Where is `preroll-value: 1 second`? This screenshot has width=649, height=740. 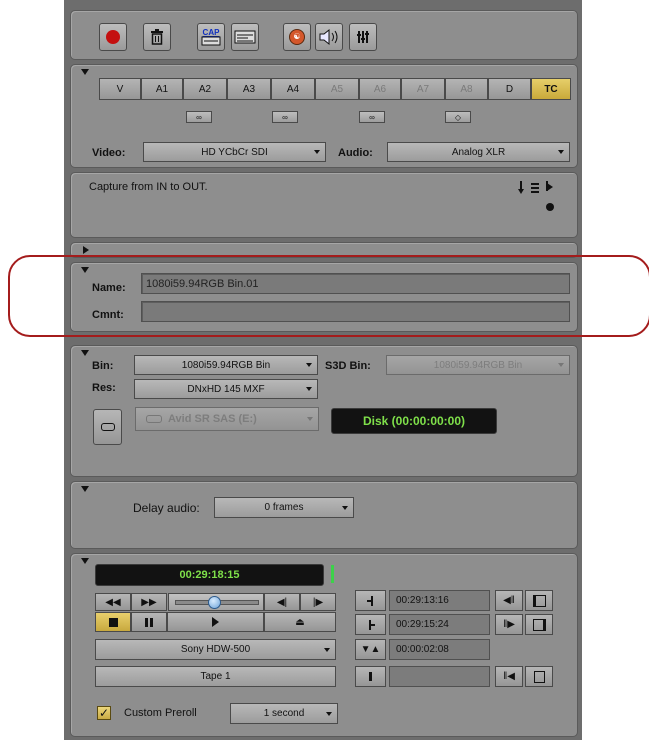
preroll-value: 1 second is located at coordinates (284, 713).